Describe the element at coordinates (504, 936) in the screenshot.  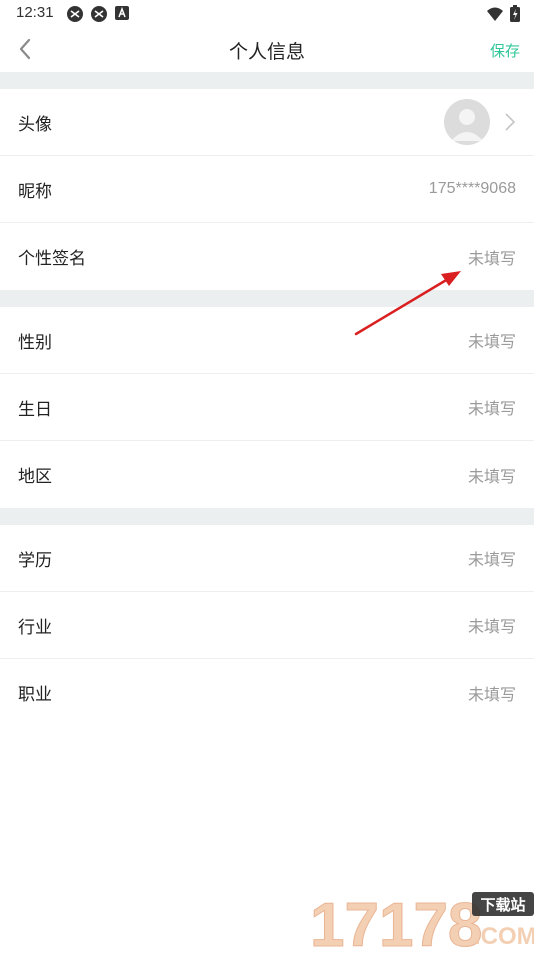
I see `watermark-suffix: .COM` at that location.